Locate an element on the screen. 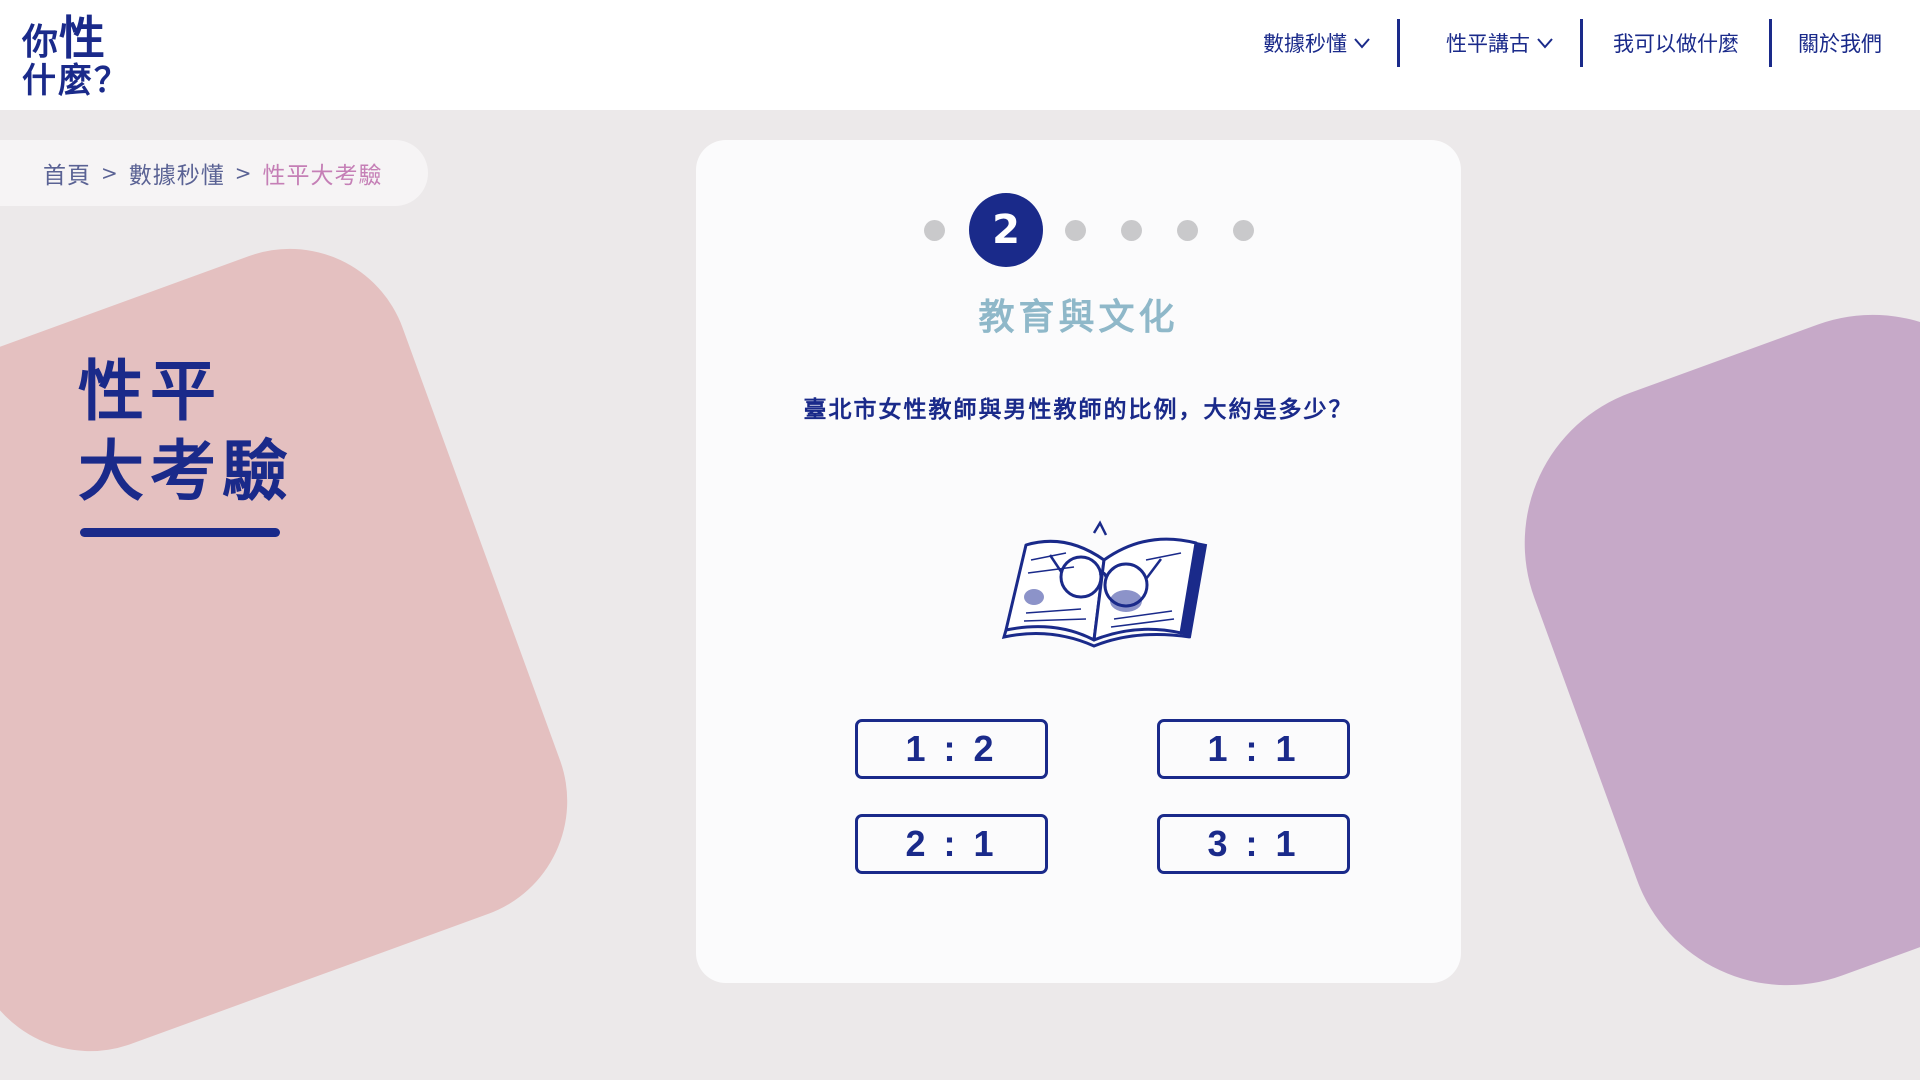 The height and width of the screenshot is (1080, 1920). logo-text-small: 你 is located at coordinates (41, 42).